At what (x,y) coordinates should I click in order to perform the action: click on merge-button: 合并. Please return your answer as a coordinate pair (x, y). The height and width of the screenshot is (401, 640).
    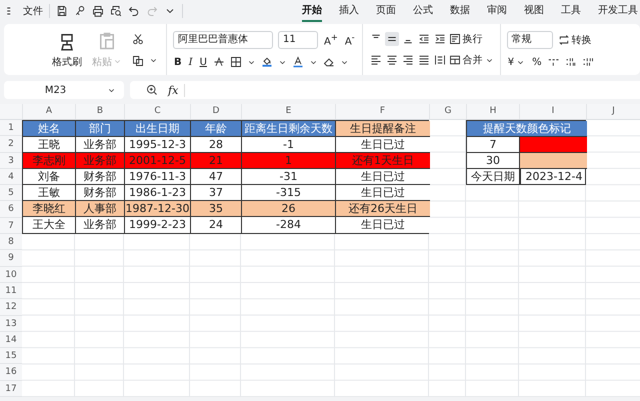
    Looking at the image, I should click on (471, 60).